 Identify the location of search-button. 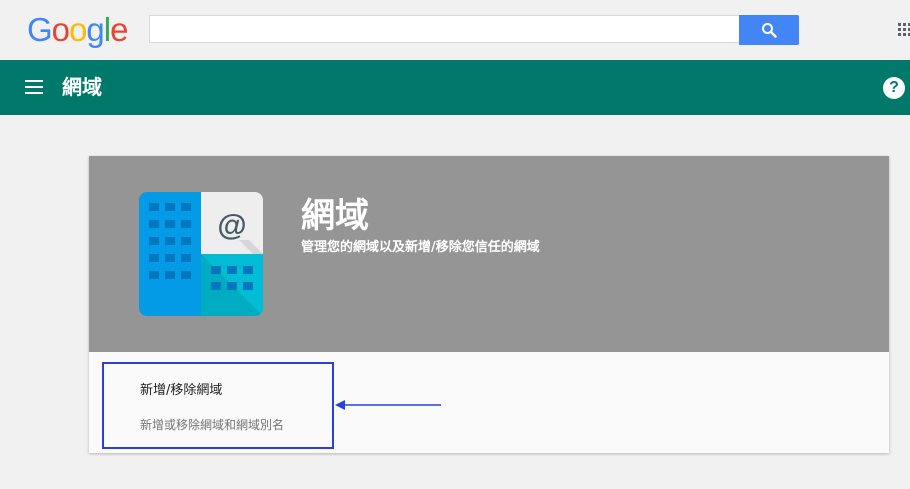
(769, 30).